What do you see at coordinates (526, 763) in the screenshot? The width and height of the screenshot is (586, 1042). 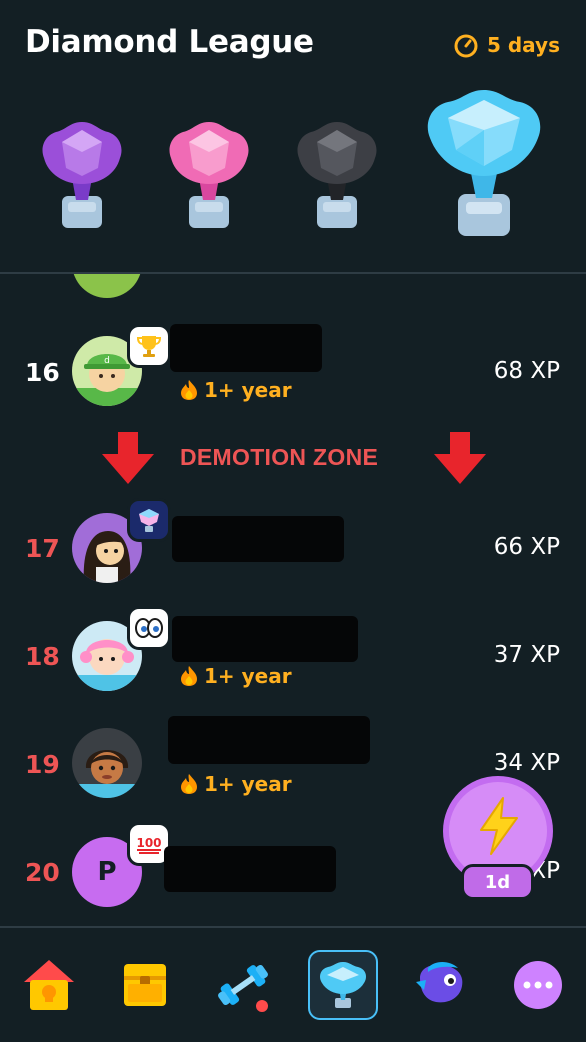 I see `xp-value: 34 XP` at bounding box center [526, 763].